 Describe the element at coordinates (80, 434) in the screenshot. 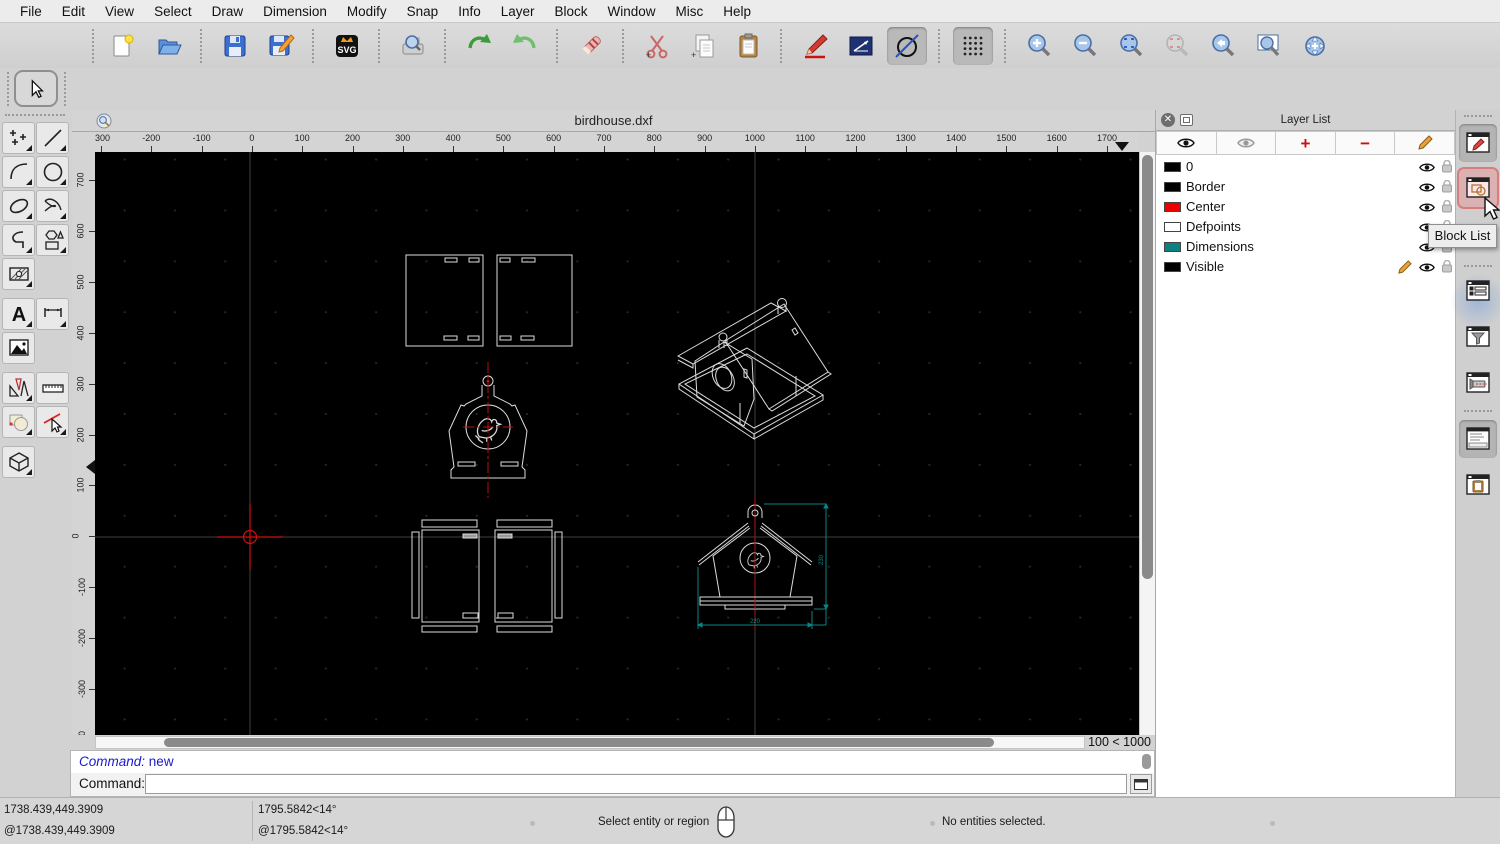

I see `v-ruler-label: 200` at that location.